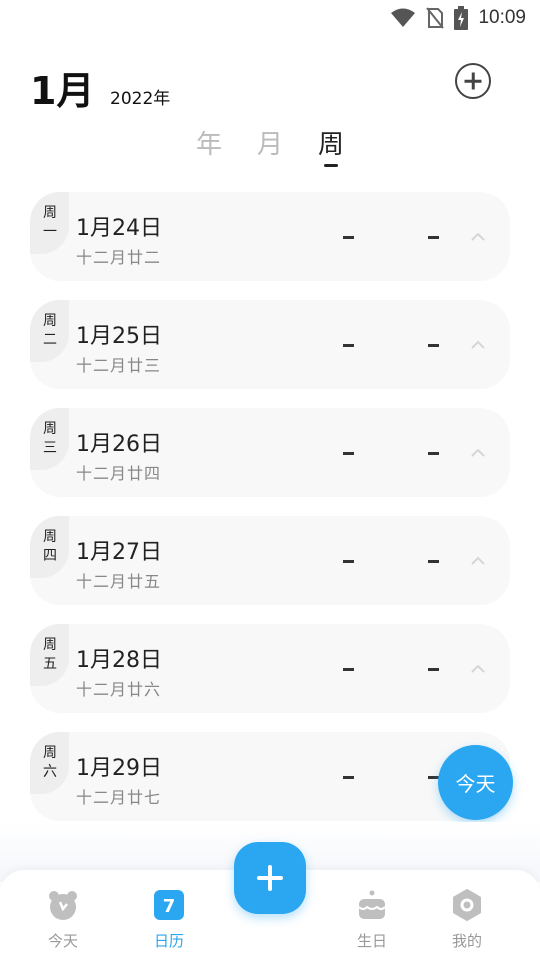 The image size is (540, 960). I want to click on weekday-label: 周一, so click(50, 222).